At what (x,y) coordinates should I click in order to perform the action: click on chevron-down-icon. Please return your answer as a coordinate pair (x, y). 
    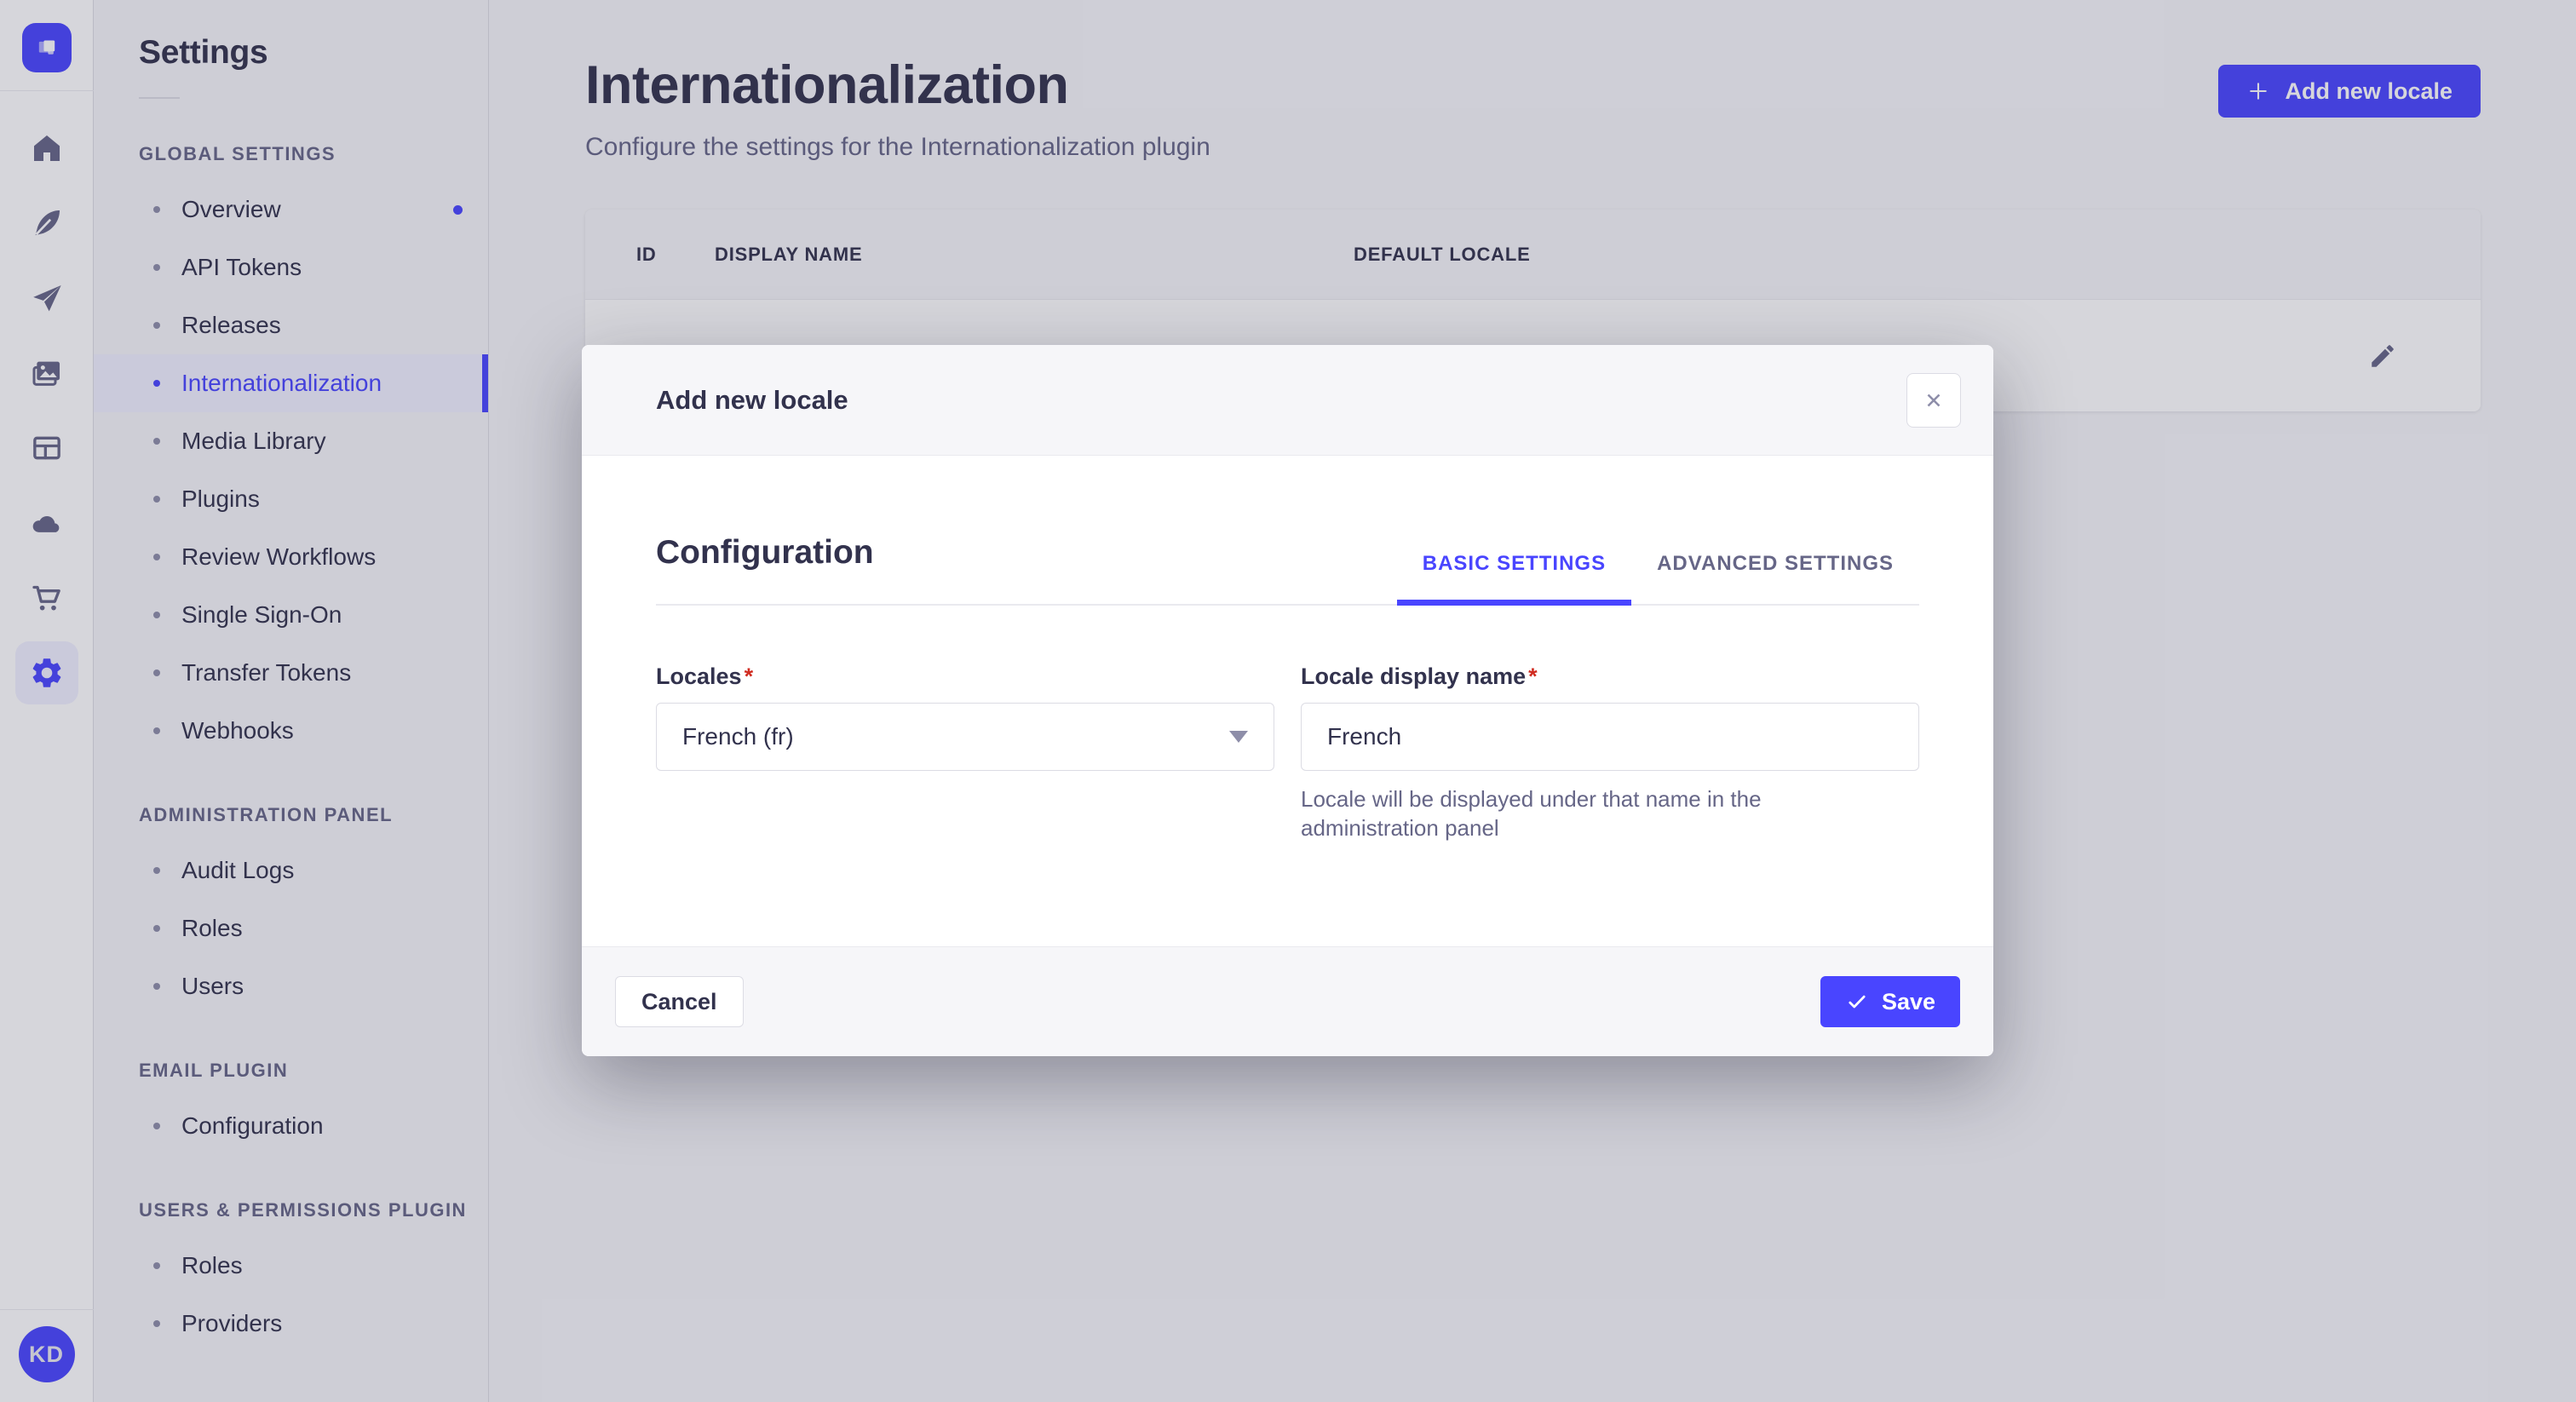
    Looking at the image, I should click on (1239, 737).